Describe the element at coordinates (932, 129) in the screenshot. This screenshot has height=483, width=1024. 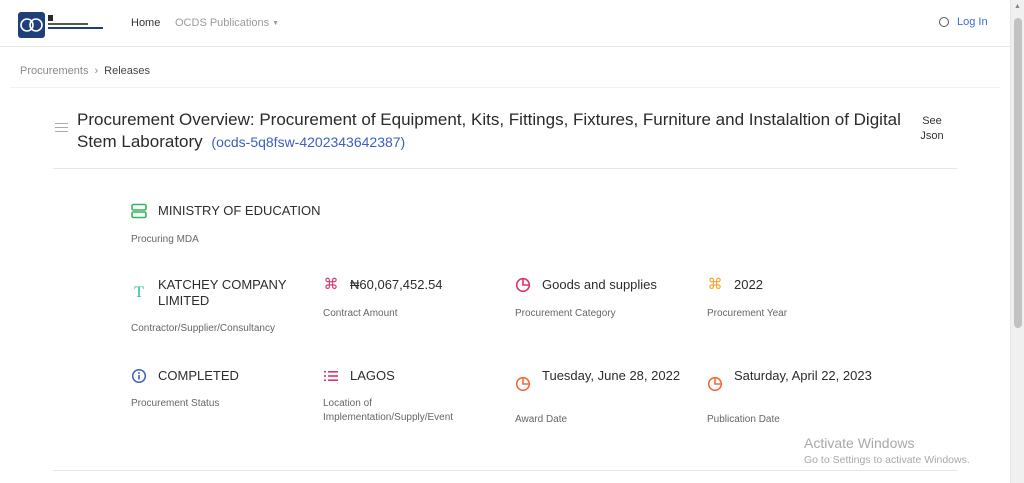
I see `see-json-button: See Json` at that location.